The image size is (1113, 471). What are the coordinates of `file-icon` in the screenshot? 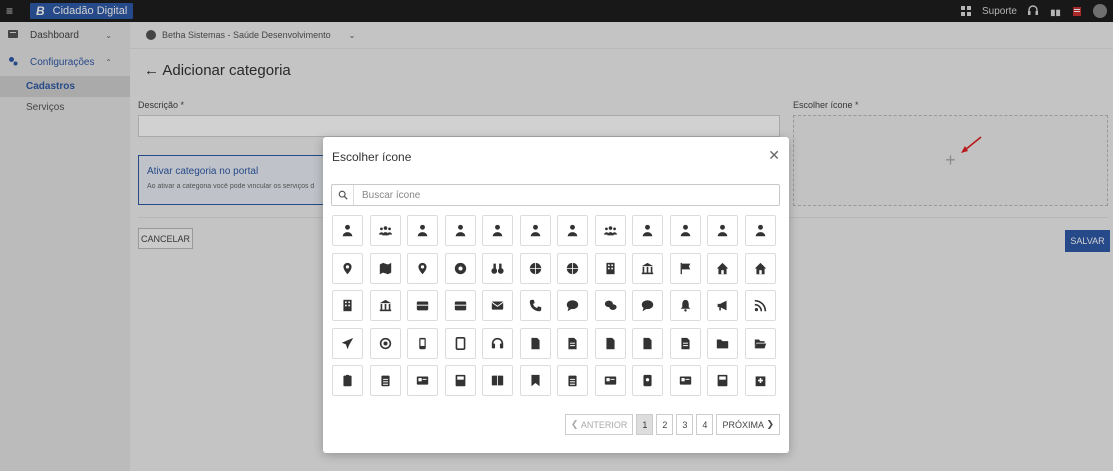 It's located at (535, 343).